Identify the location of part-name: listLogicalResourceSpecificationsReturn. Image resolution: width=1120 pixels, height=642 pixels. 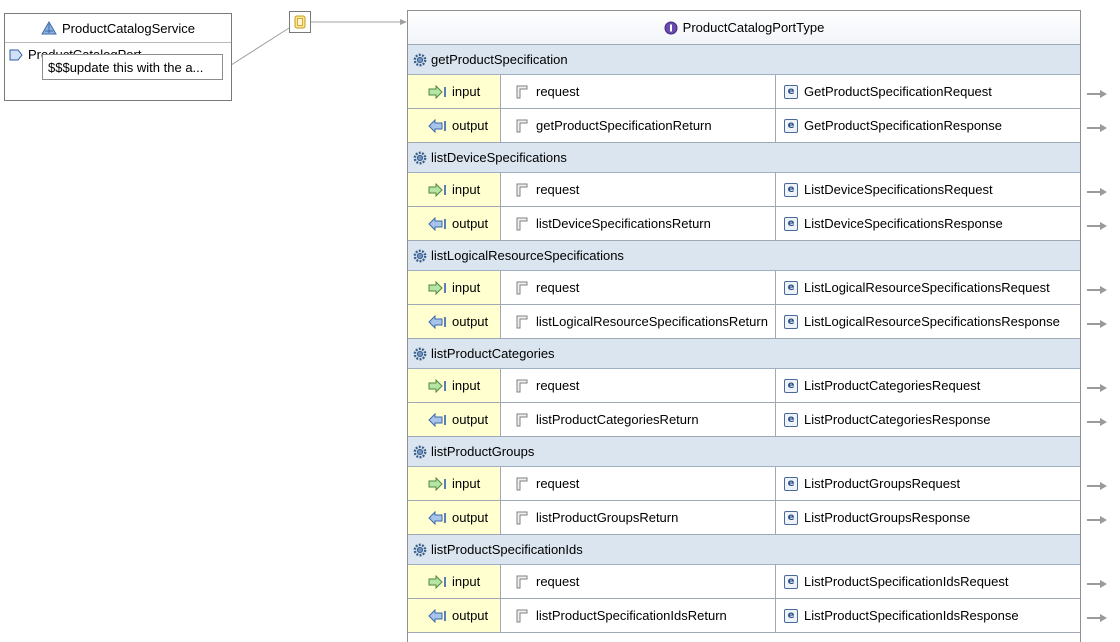
(652, 321).